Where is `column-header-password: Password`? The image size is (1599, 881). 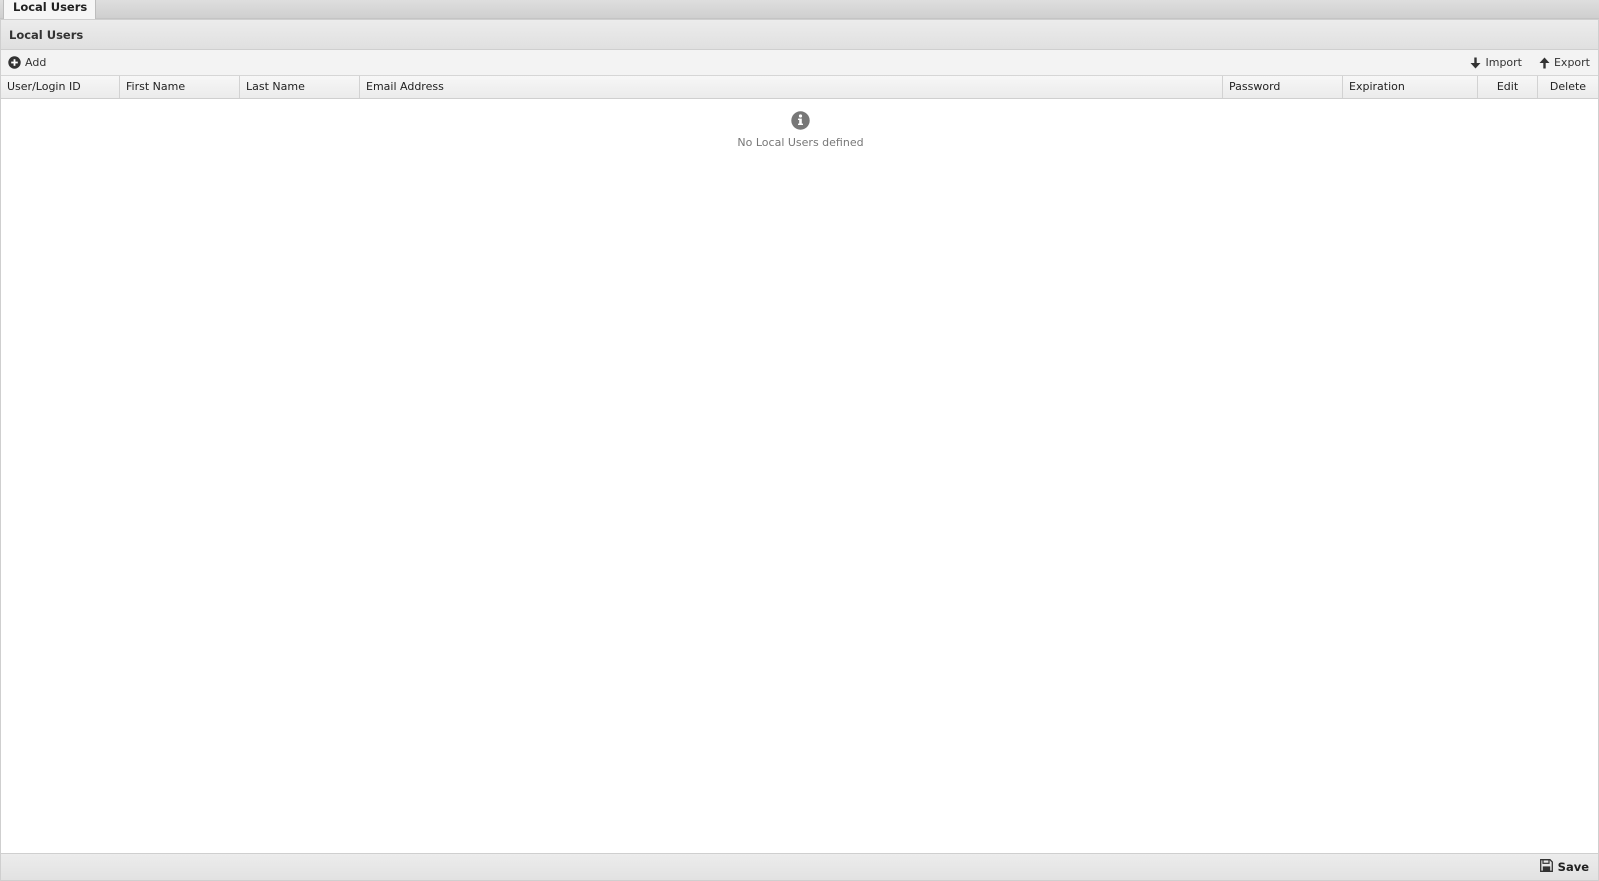 column-header-password: Password is located at coordinates (1283, 87).